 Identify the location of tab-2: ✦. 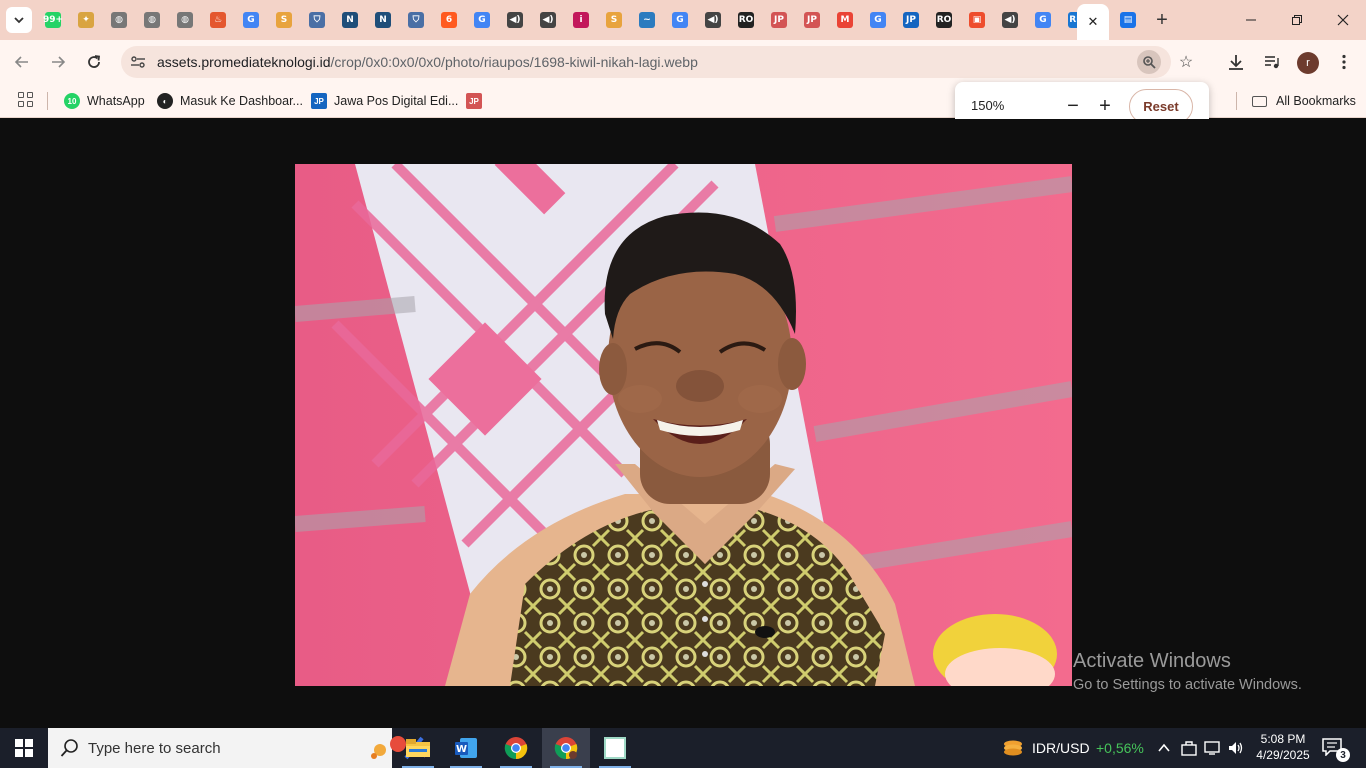
(86, 20).